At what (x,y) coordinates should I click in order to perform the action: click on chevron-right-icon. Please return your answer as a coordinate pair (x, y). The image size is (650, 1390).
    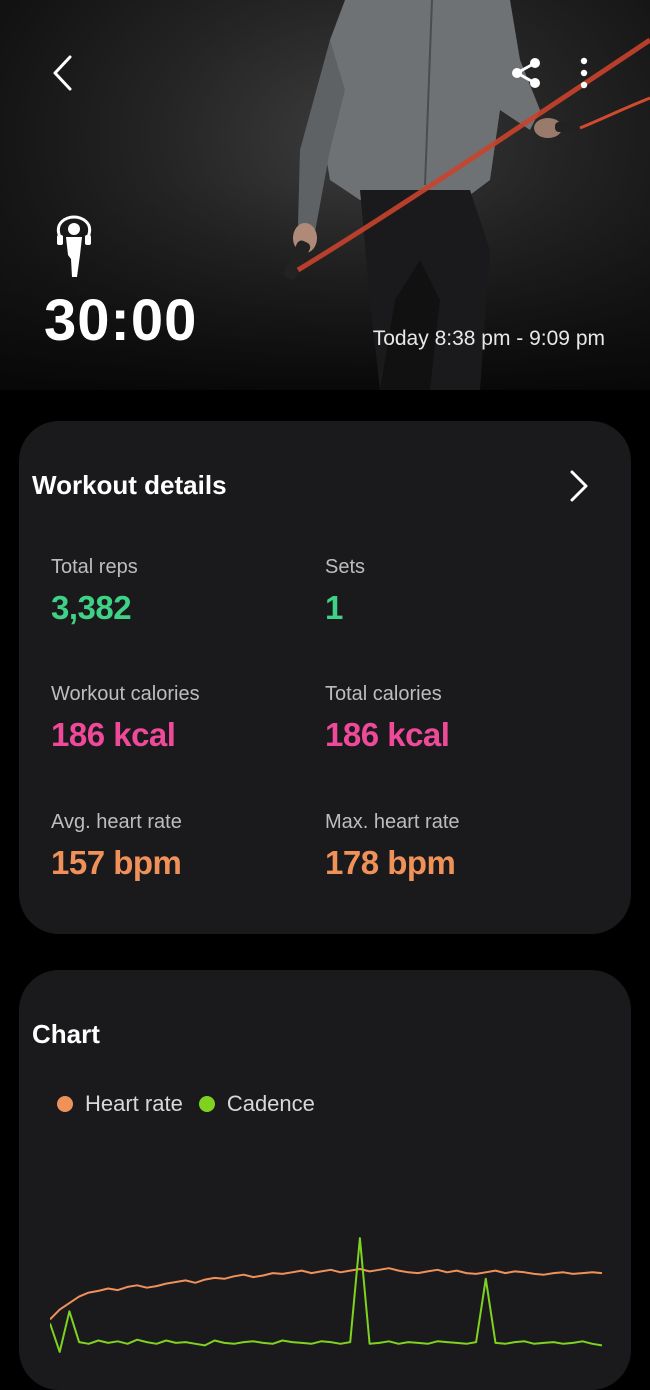
    Looking at the image, I should click on (579, 486).